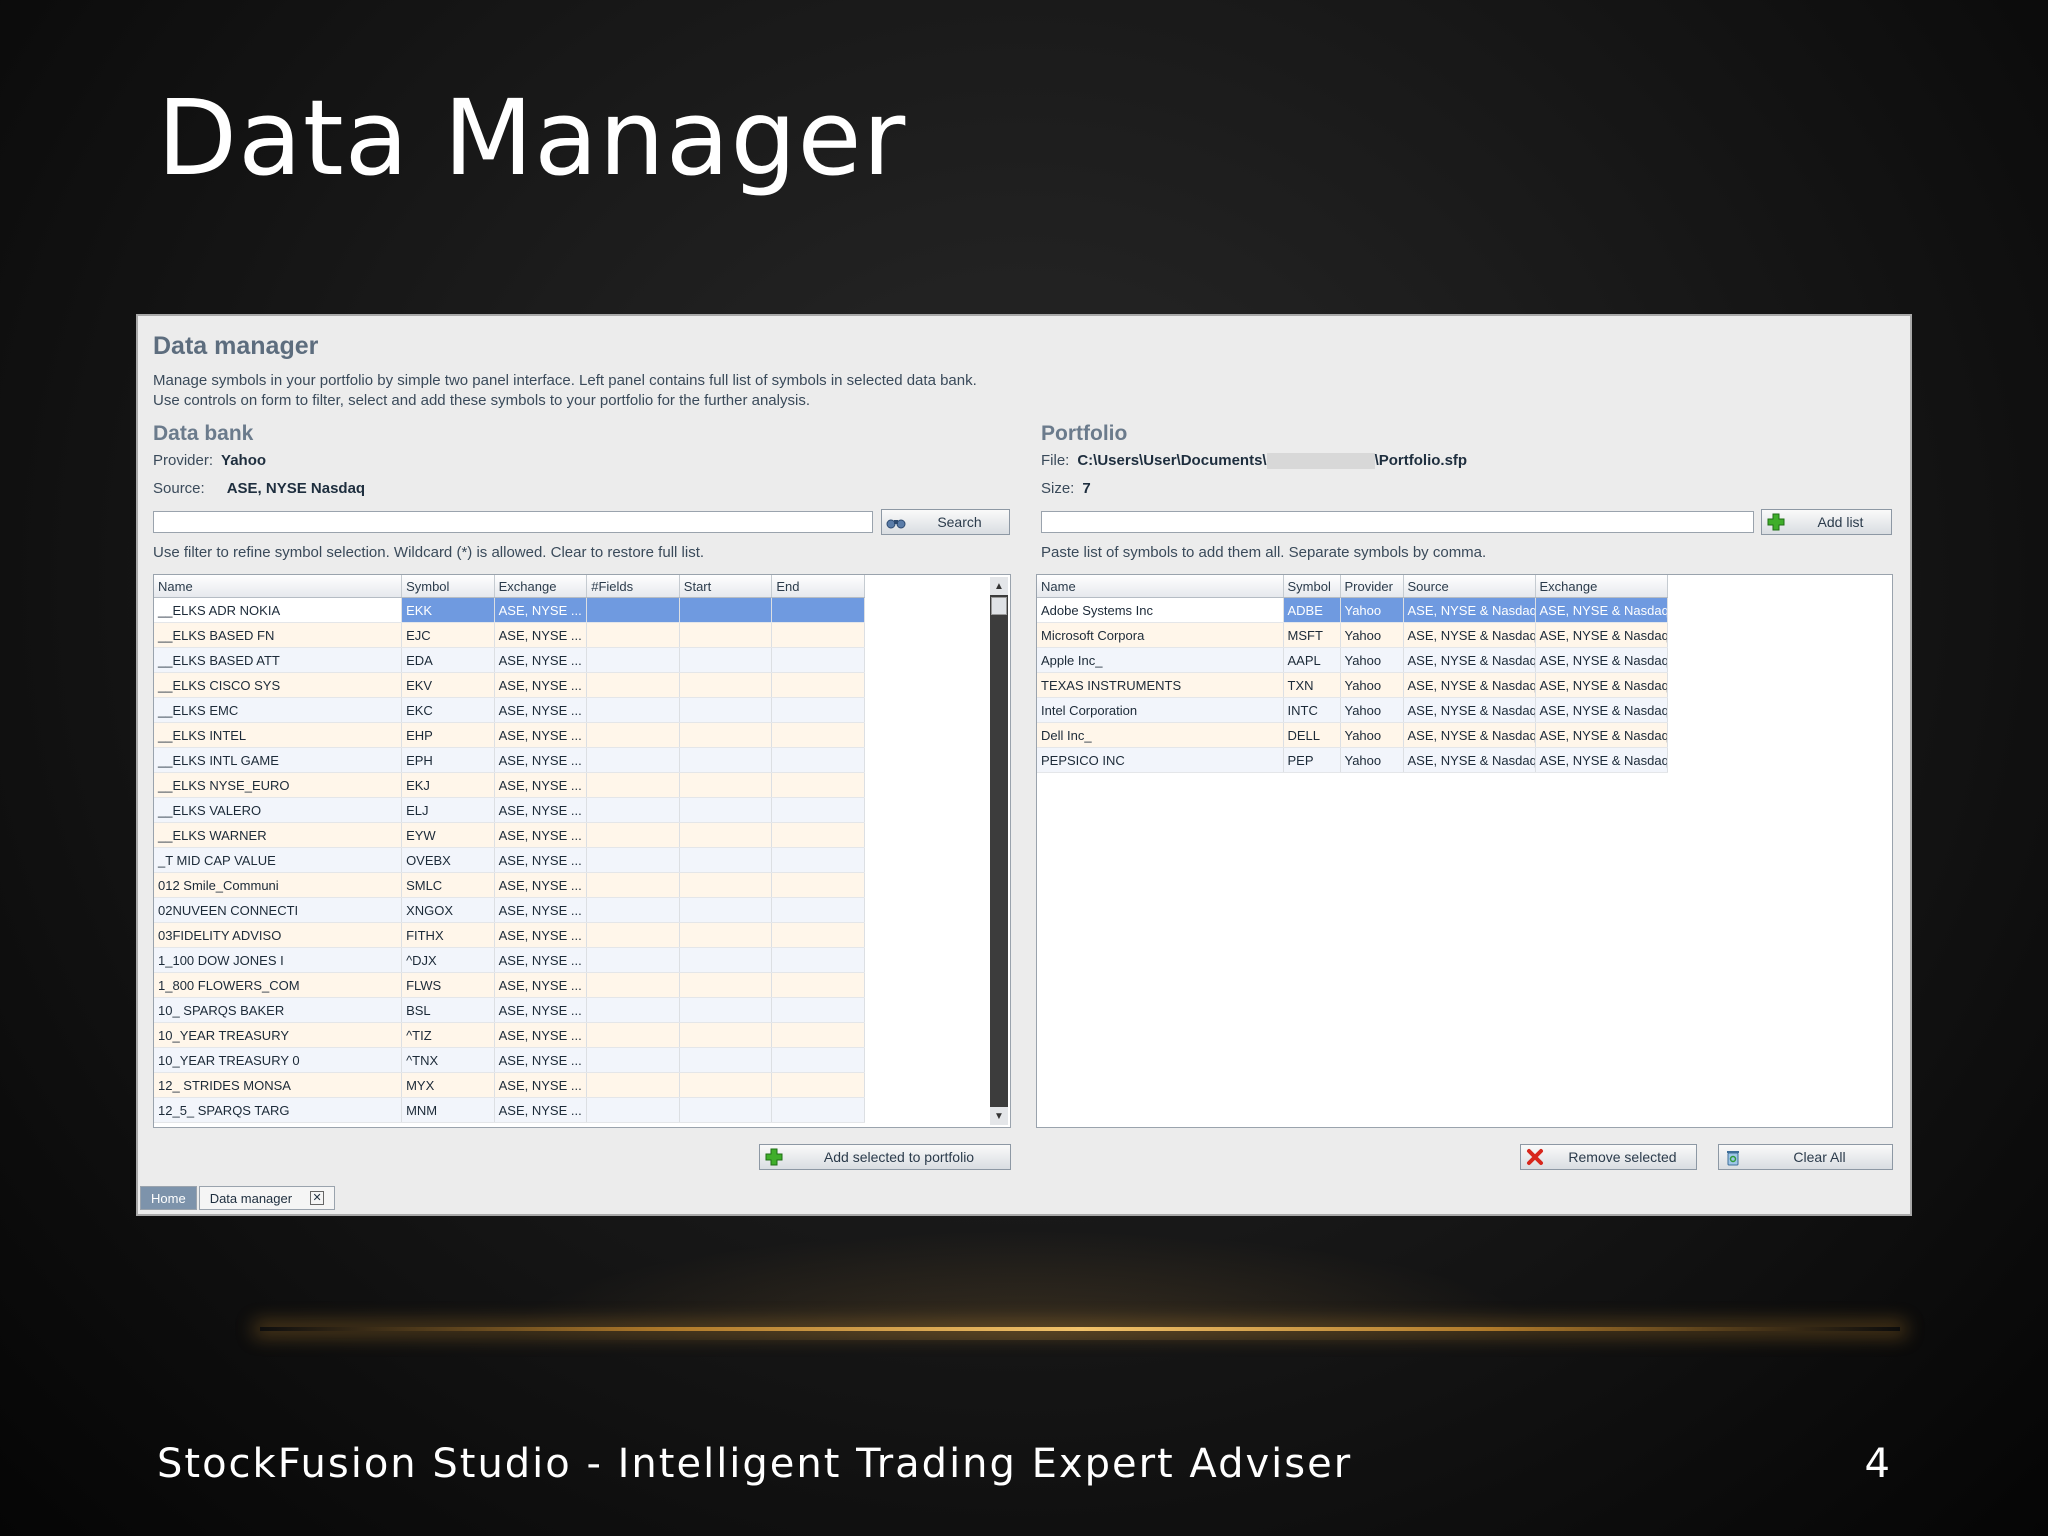 The image size is (2048, 1536). What do you see at coordinates (1397, 522) in the screenshot?
I see `symbol-list-input` at bounding box center [1397, 522].